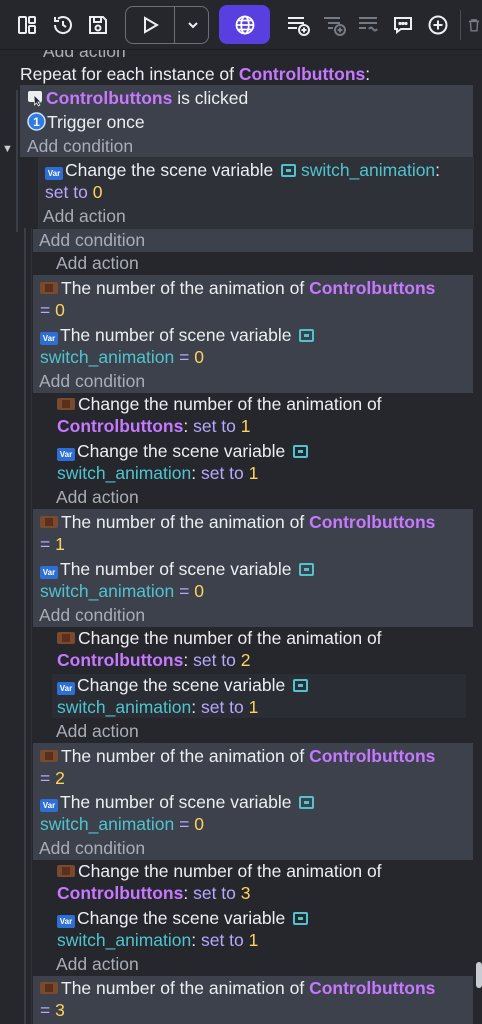 The image size is (482, 1024). I want to click on condition-value: = 0, so click(52, 310).